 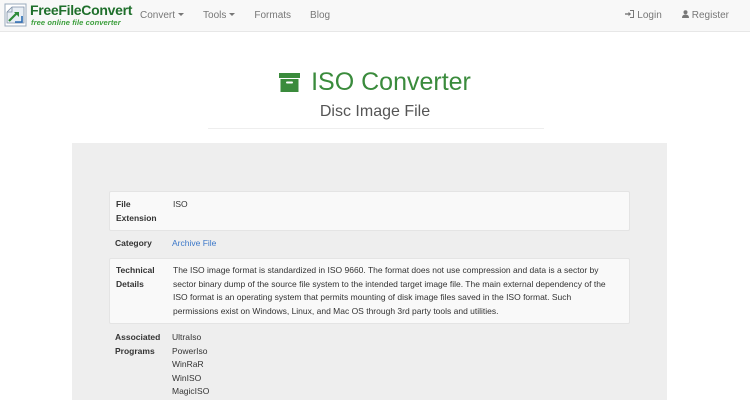 I want to click on nav-login-label: Login, so click(x=649, y=15).